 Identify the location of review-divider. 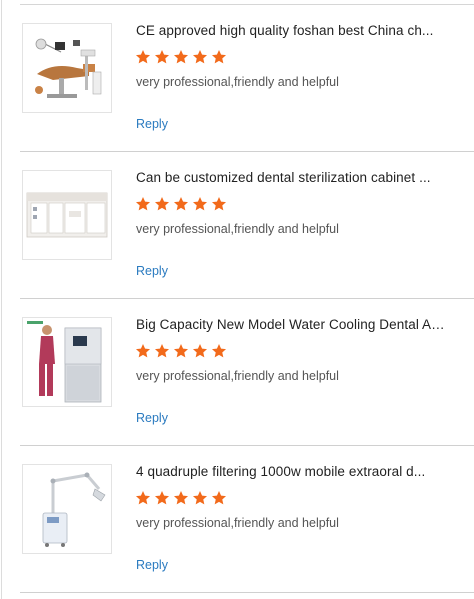
(247, 592).